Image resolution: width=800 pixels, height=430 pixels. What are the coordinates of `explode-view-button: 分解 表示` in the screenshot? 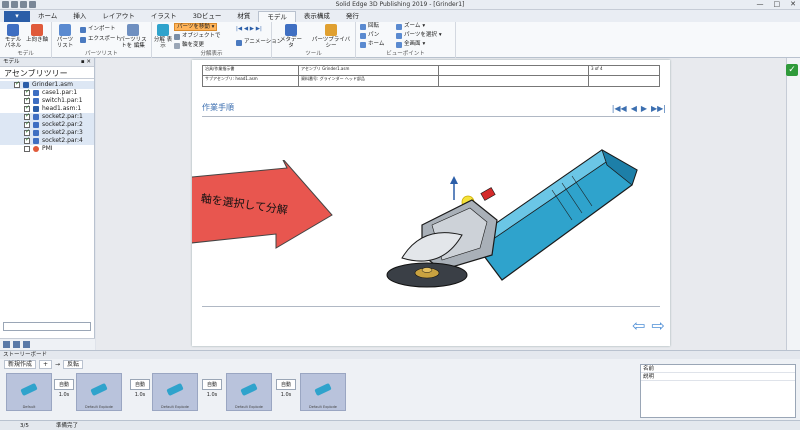 It's located at (163, 36).